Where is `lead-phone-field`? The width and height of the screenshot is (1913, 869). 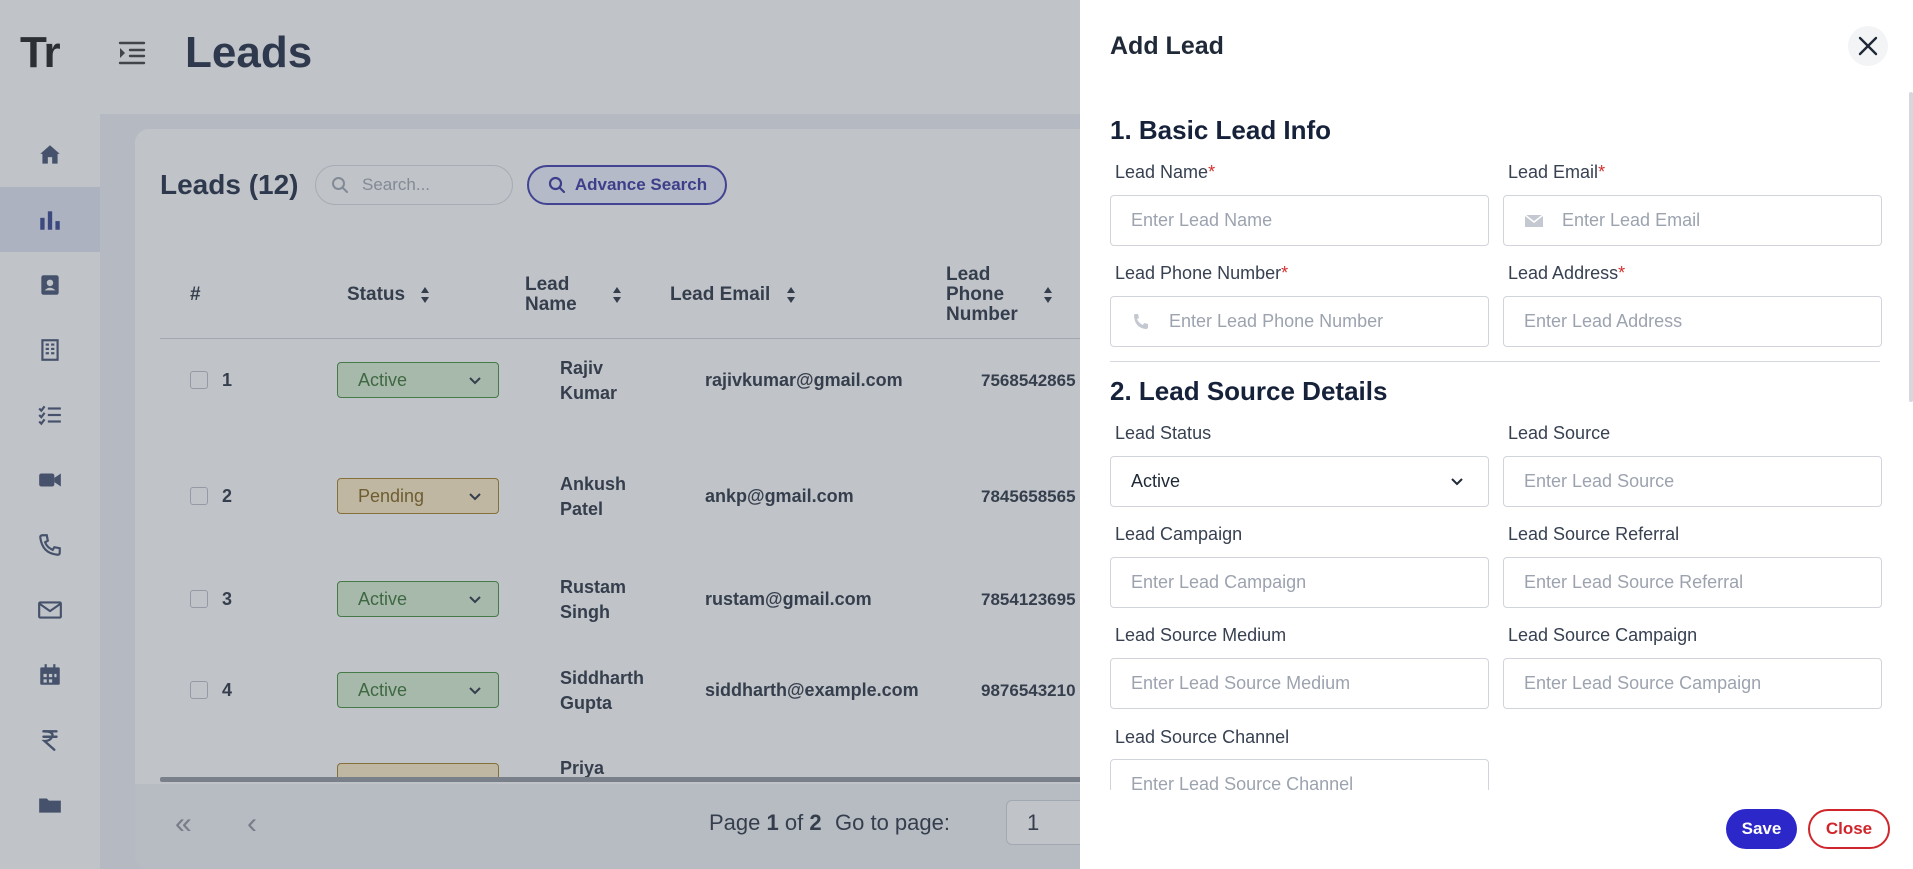 lead-phone-field is located at coordinates (1299, 321).